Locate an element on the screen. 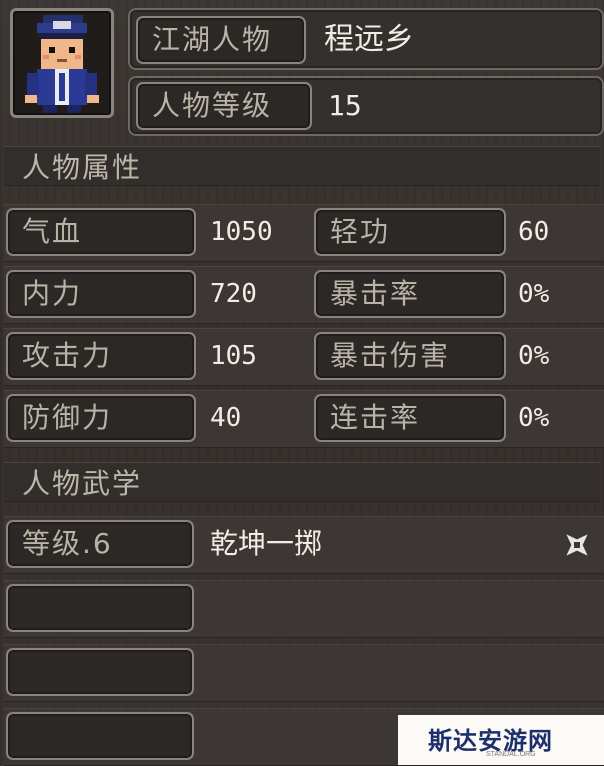 The height and width of the screenshot is (766, 604). hp-value: 1050 is located at coordinates (241, 232).